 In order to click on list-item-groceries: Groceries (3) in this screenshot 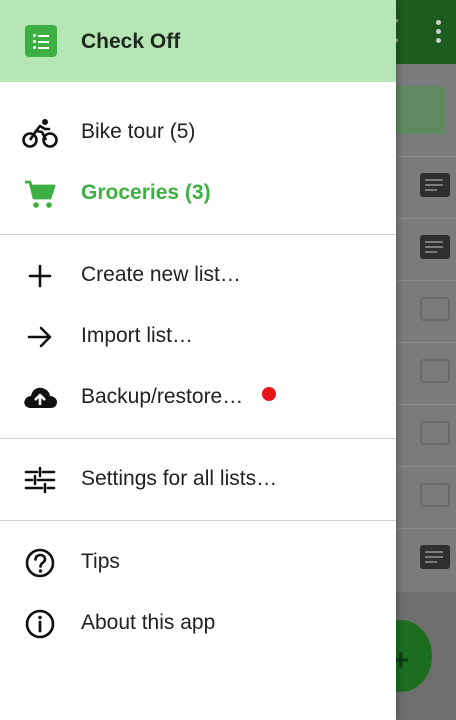, I will do `click(198, 194)`.